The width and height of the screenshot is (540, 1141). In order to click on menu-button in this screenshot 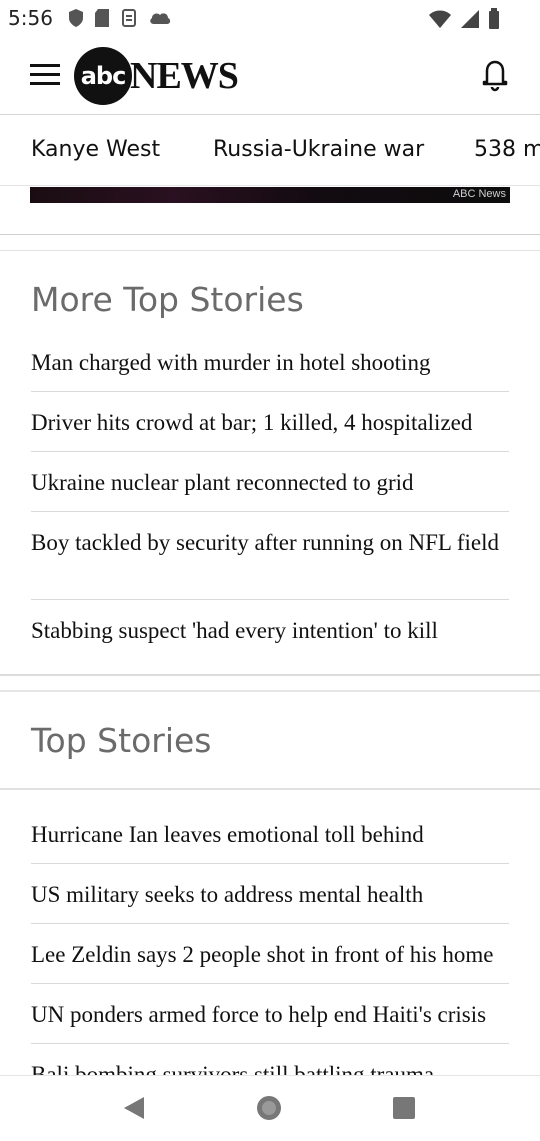, I will do `click(45, 75)`.